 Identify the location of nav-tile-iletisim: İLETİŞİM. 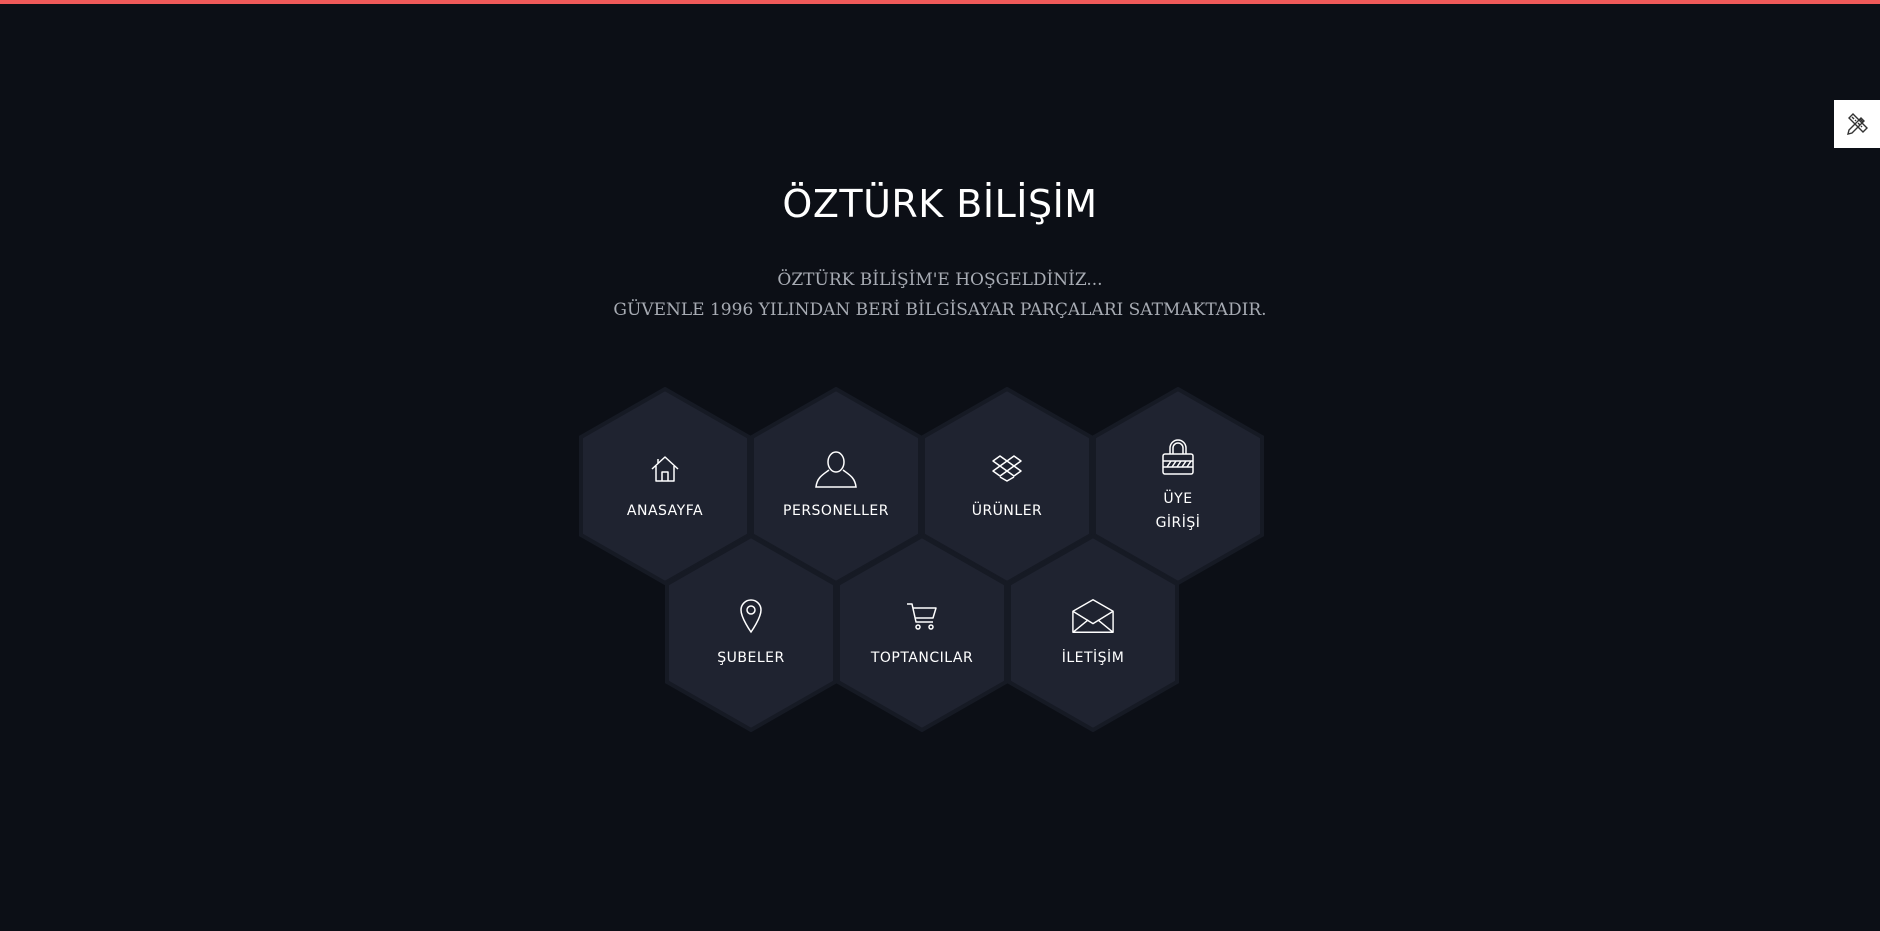
(1093, 633).